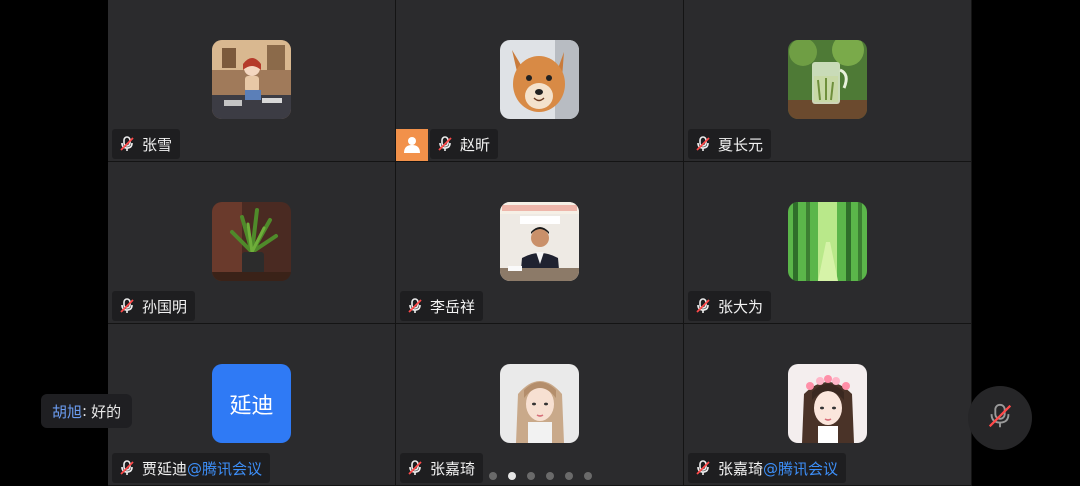 The image size is (1080, 486). I want to click on participant-tile: 延迪 贾延迪 @腾讯会议, so click(251, 404).